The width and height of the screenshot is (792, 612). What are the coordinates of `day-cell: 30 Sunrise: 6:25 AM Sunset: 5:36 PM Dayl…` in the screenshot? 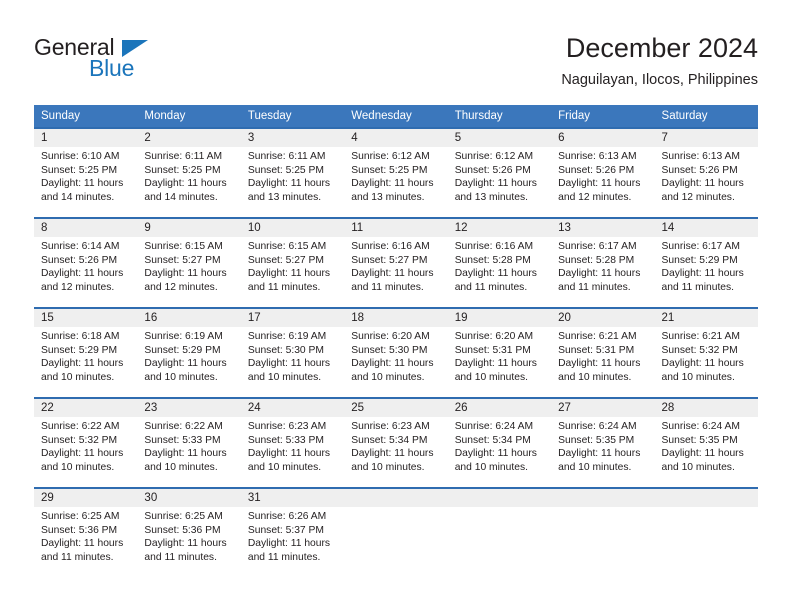 It's located at (189, 533).